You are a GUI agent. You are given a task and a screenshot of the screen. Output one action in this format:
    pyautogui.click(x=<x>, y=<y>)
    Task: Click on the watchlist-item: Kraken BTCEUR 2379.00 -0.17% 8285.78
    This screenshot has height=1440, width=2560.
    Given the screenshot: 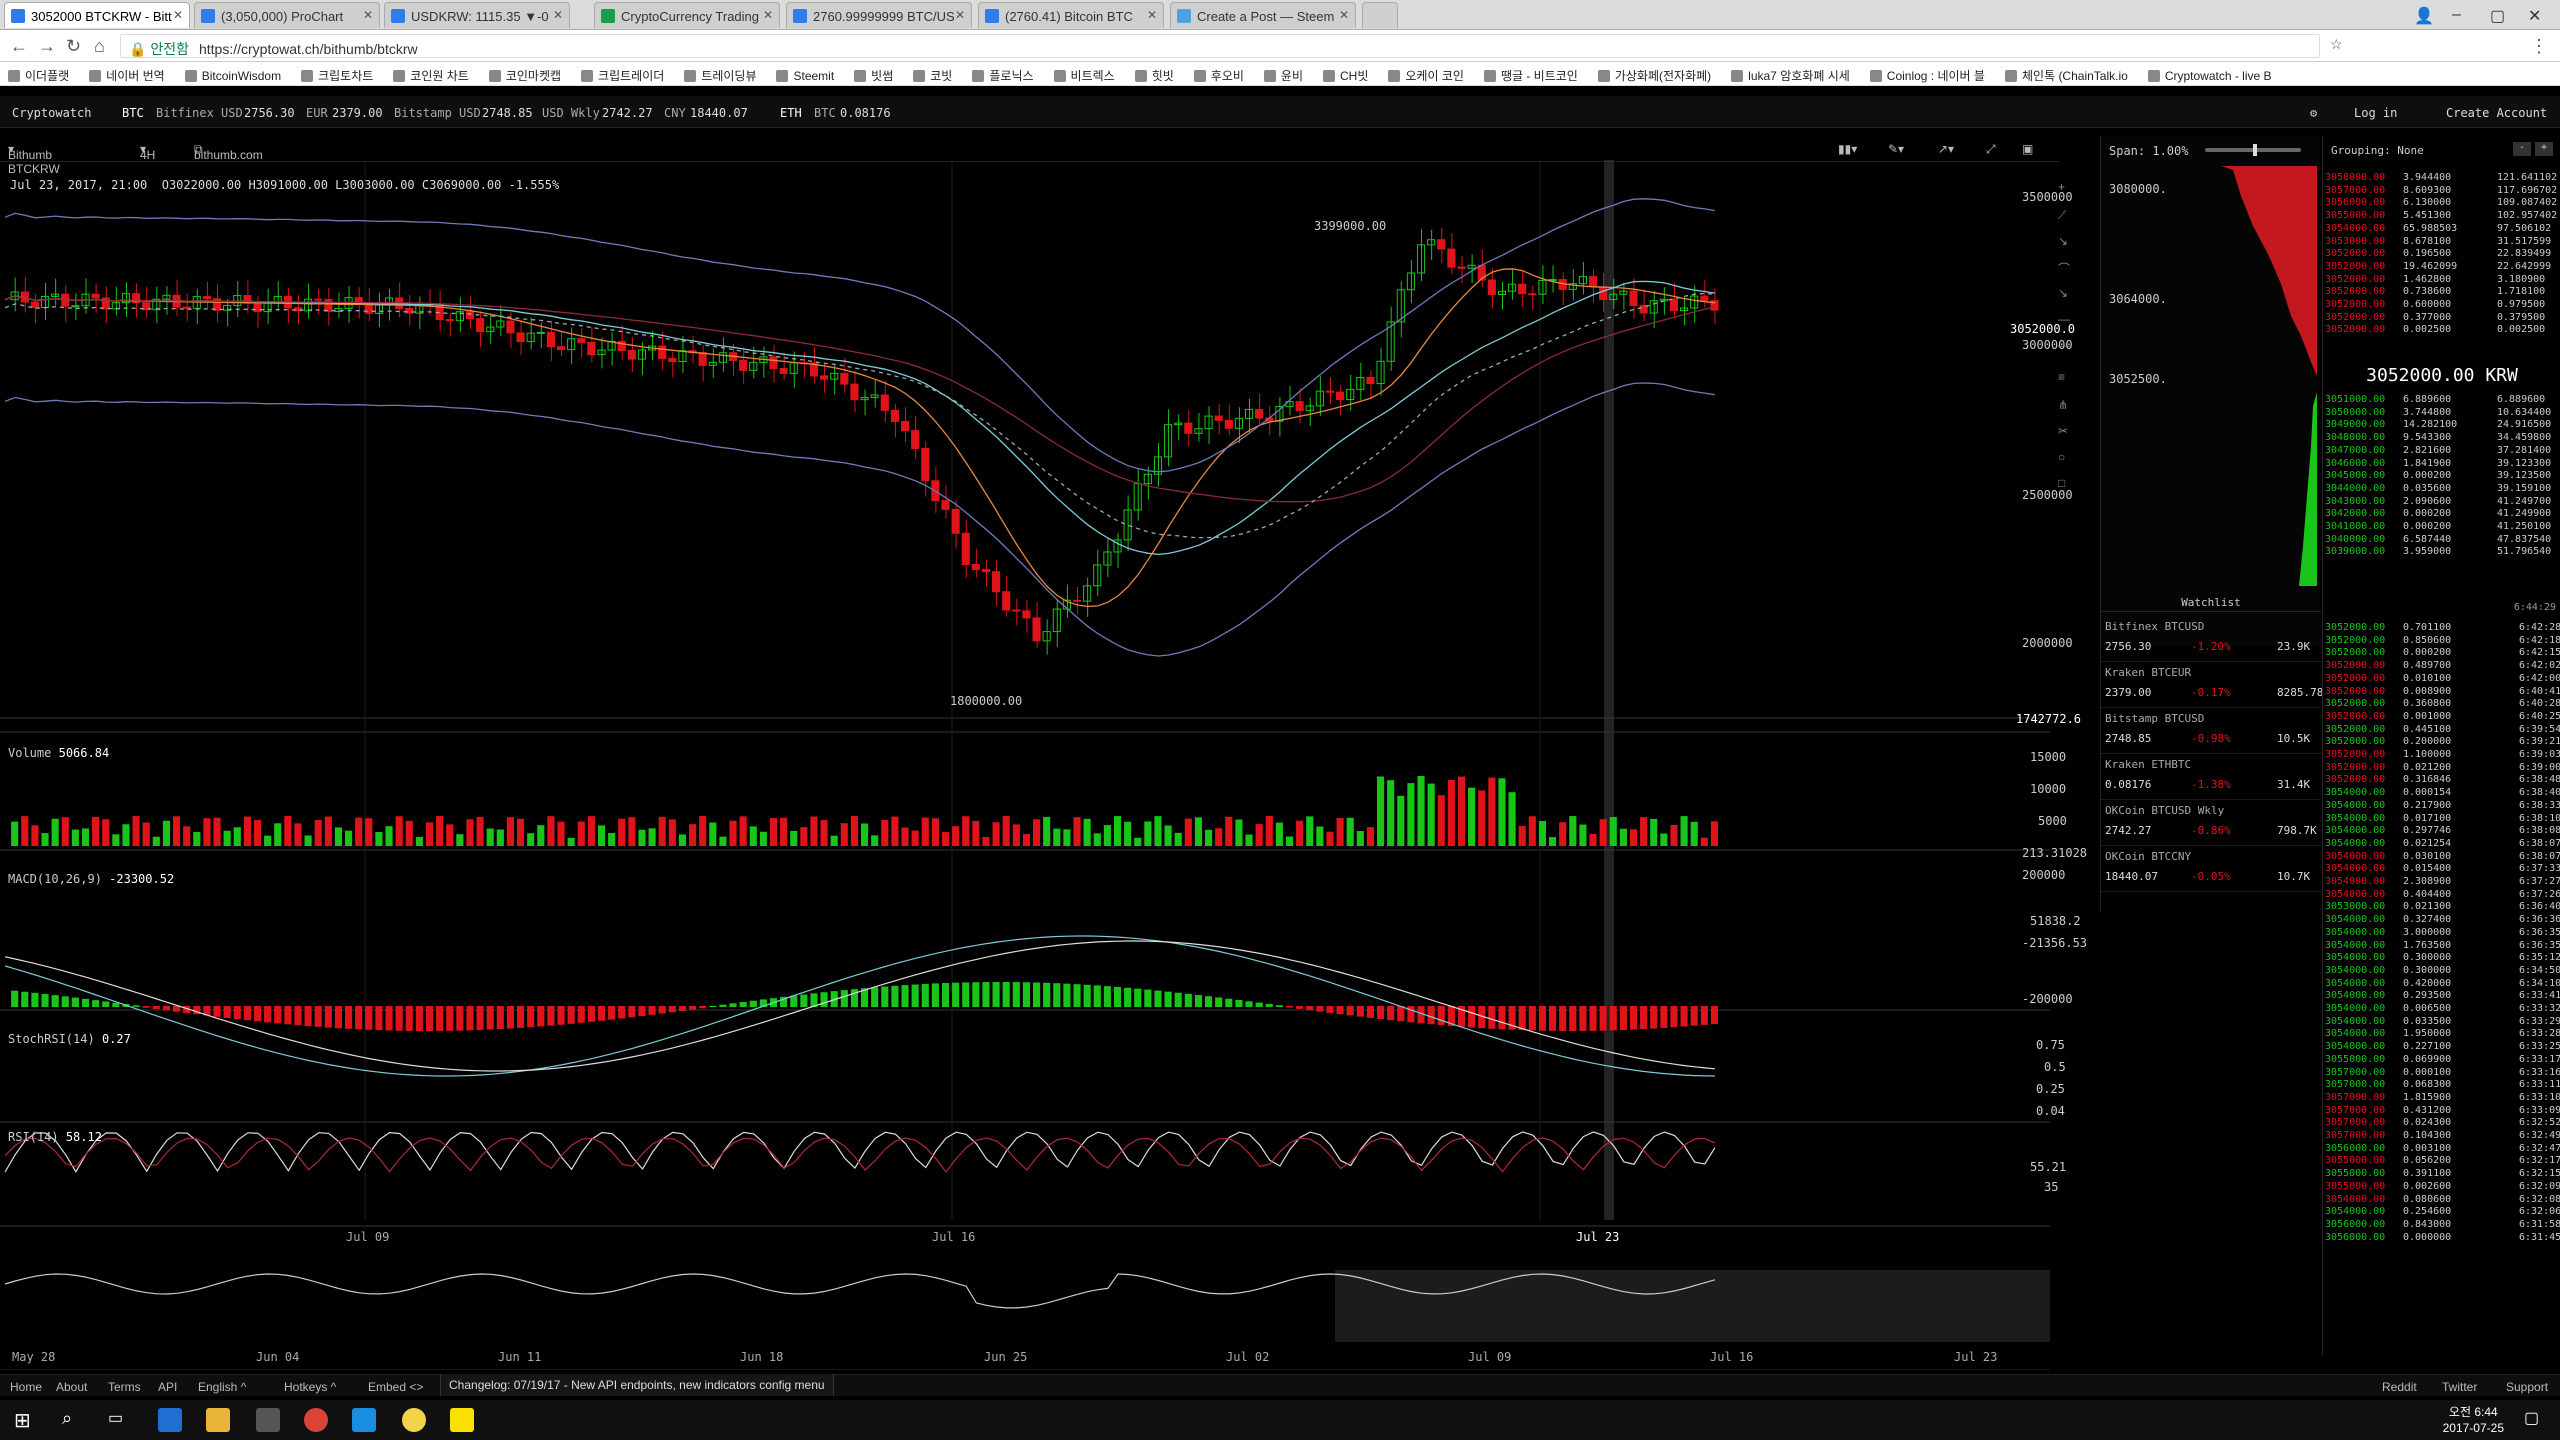 What is the action you would take?
    pyautogui.click(x=2212, y=685)
    